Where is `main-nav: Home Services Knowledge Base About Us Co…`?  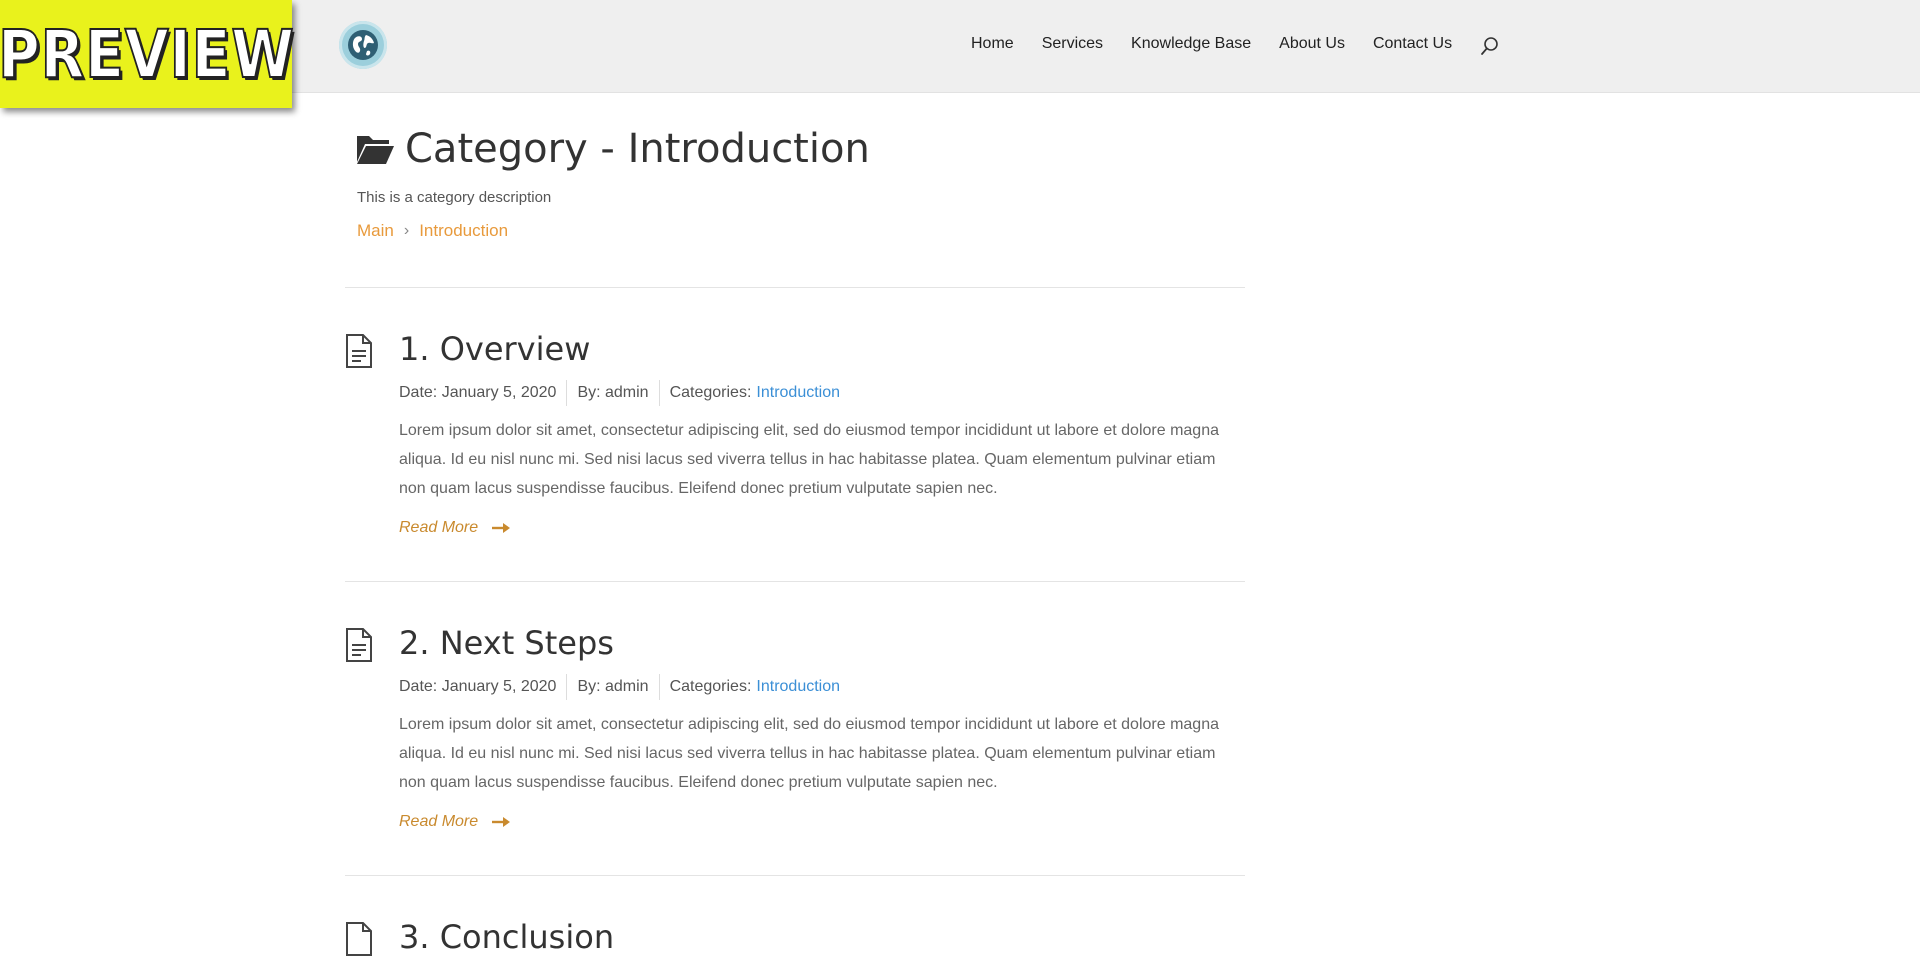 main-nav: Home Services Knowledge Base About Us Co… is located at coordinates (1235, 45).